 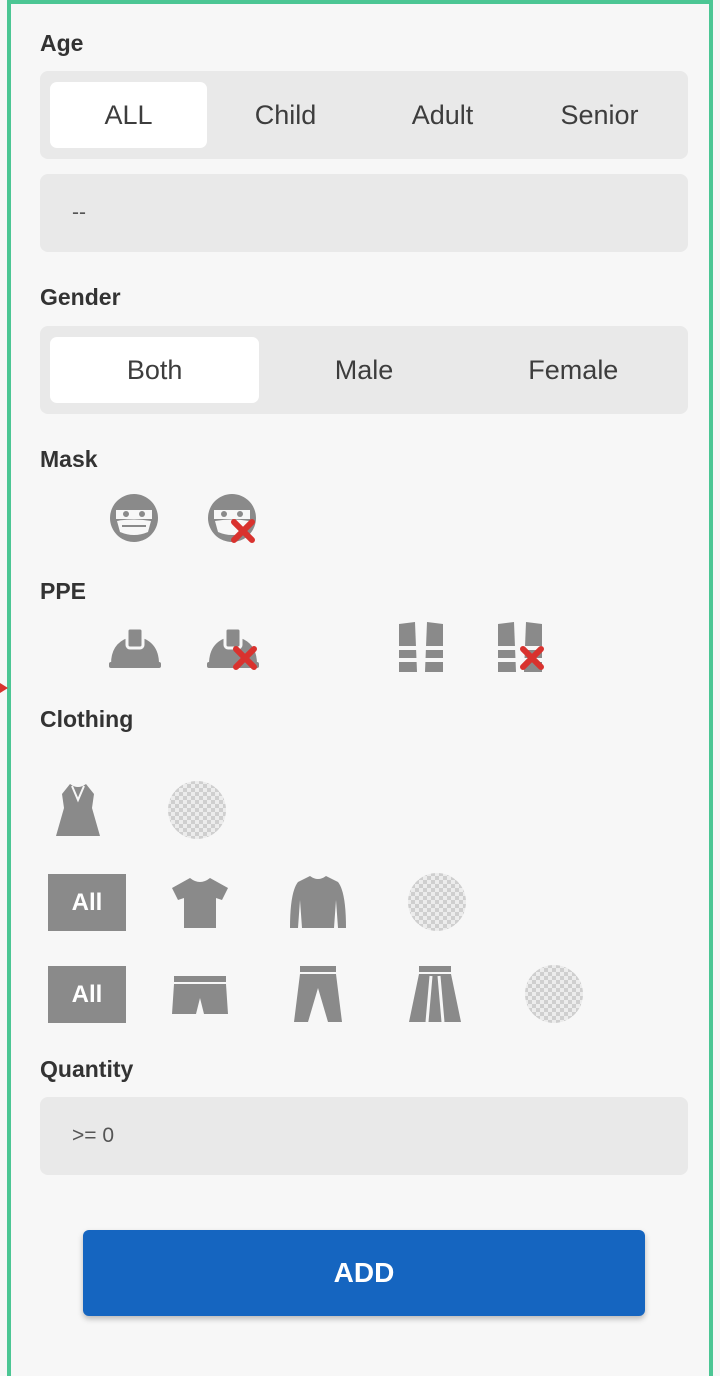 I want to click on dress-icon, so click(x=78, y=810).